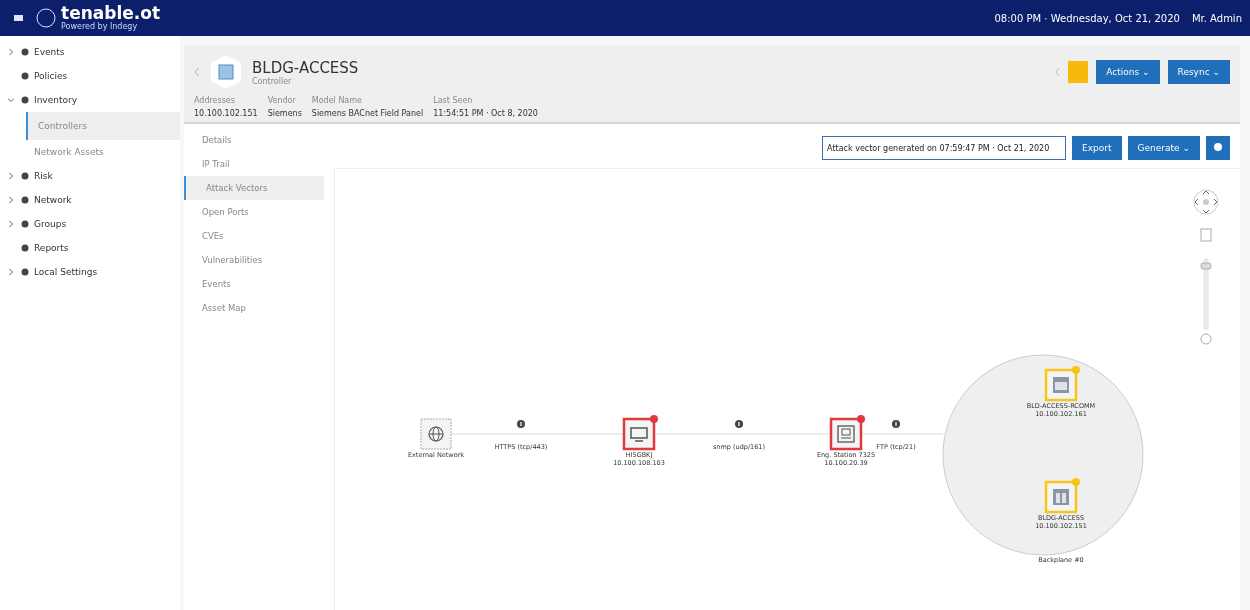 Image resolution: width=1250 pixels, height=610 pixels. Describe the element at coordinates (1163, 148) in the screenshot. I see `toolbar-button: Generate ⌄` at that location.